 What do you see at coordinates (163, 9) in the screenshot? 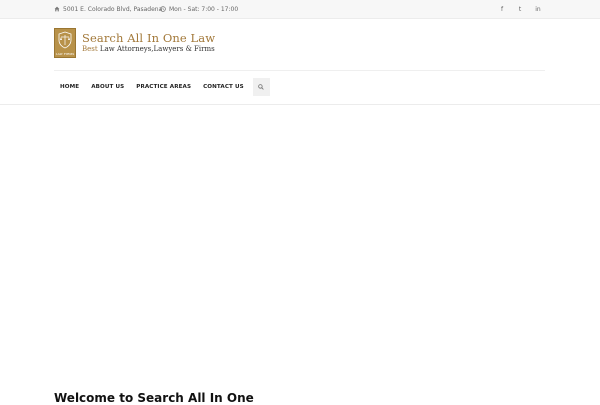
I see `clock-icon` at bounding box center [163, 9].